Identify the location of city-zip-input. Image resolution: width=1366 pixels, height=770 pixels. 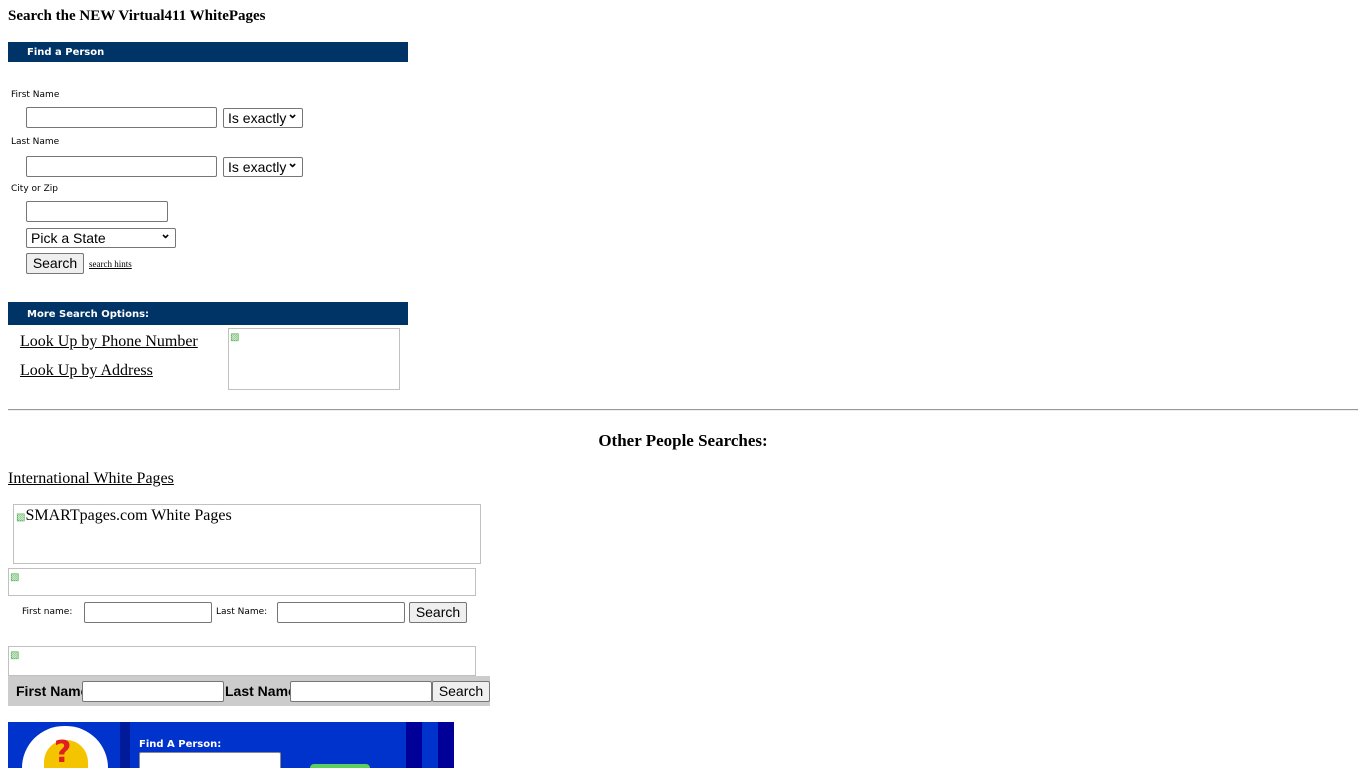
(97, 211).